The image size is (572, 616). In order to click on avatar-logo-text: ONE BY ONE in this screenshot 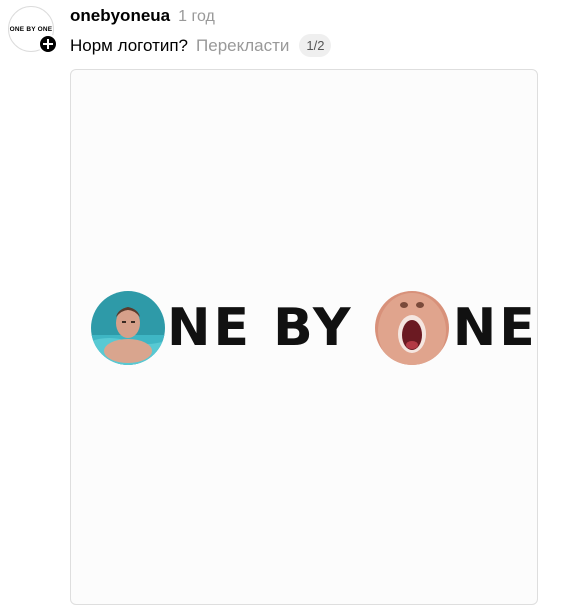, I will do `click(31, 29)`.